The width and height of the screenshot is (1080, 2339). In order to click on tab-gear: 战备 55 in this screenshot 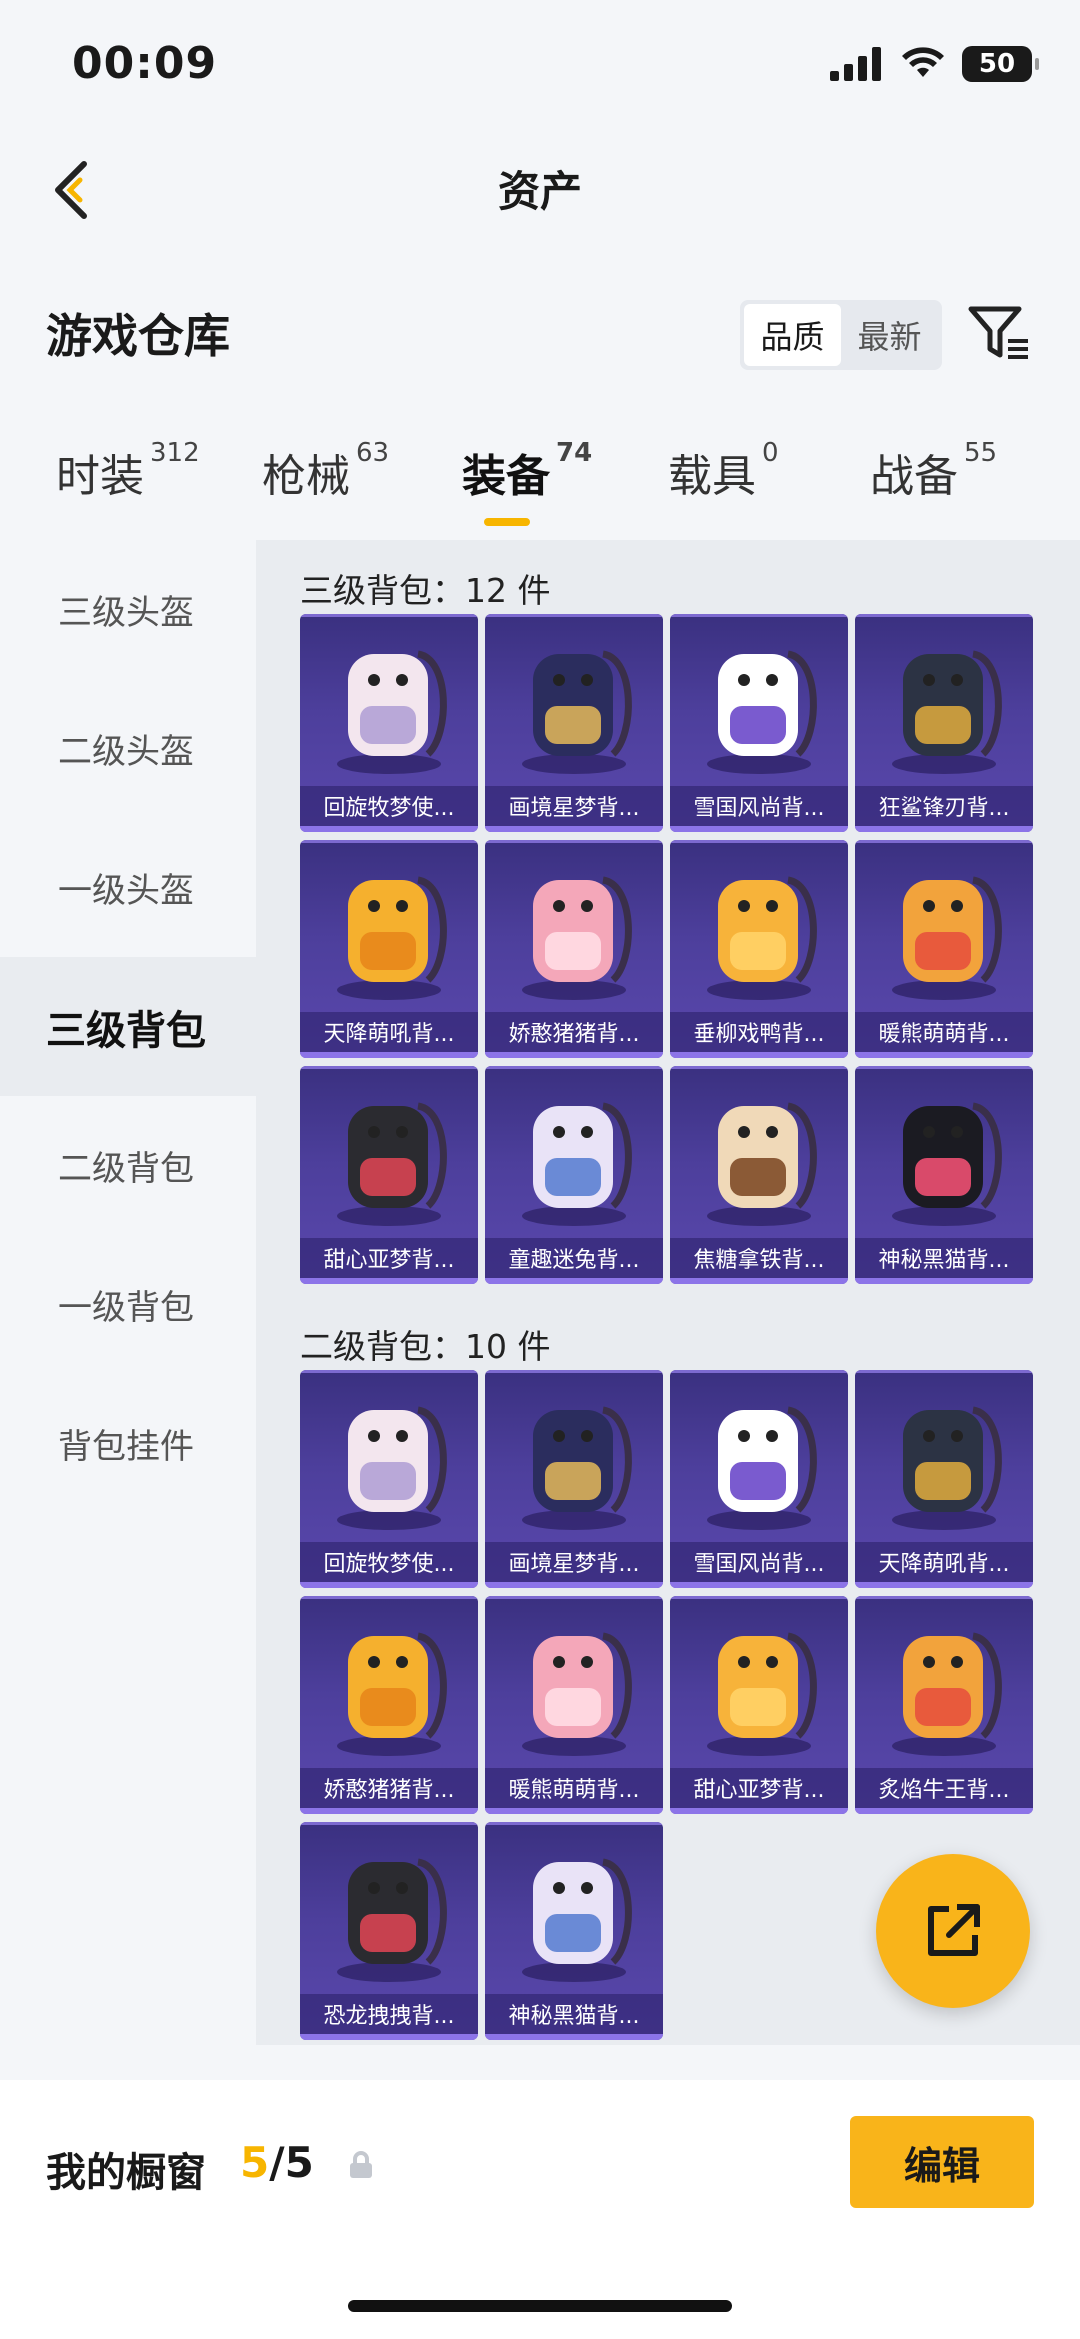, I will do `click(933, 471)`.